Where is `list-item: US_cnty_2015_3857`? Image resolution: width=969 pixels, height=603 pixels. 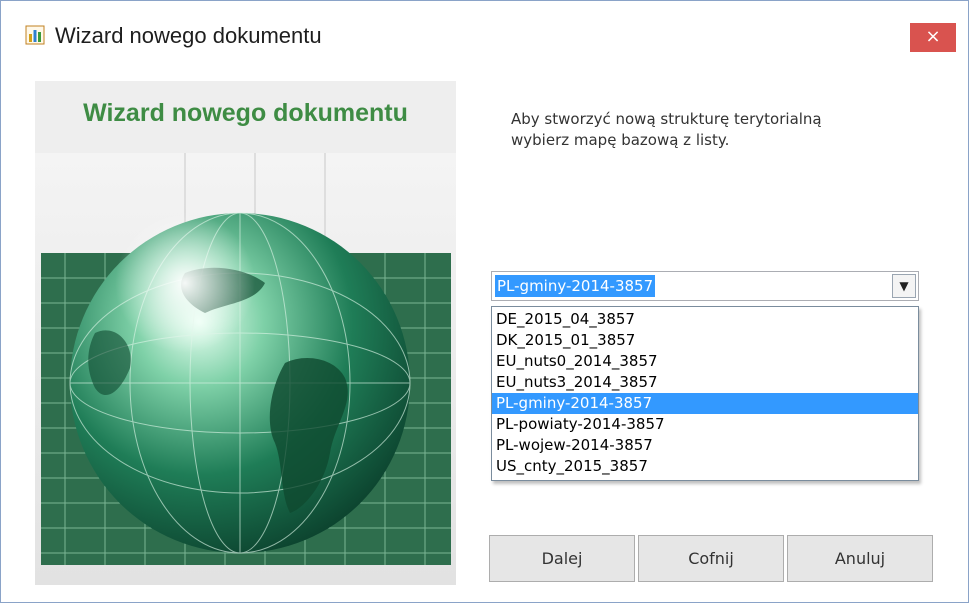
list-item: US_cnty_2015_3857 is located at coordinates (705, 466).